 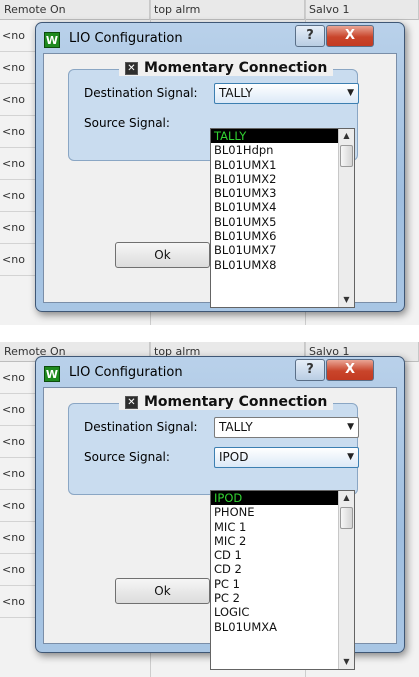 I want to click on dropdown-item: IPOD, so click(x=282, y=498).